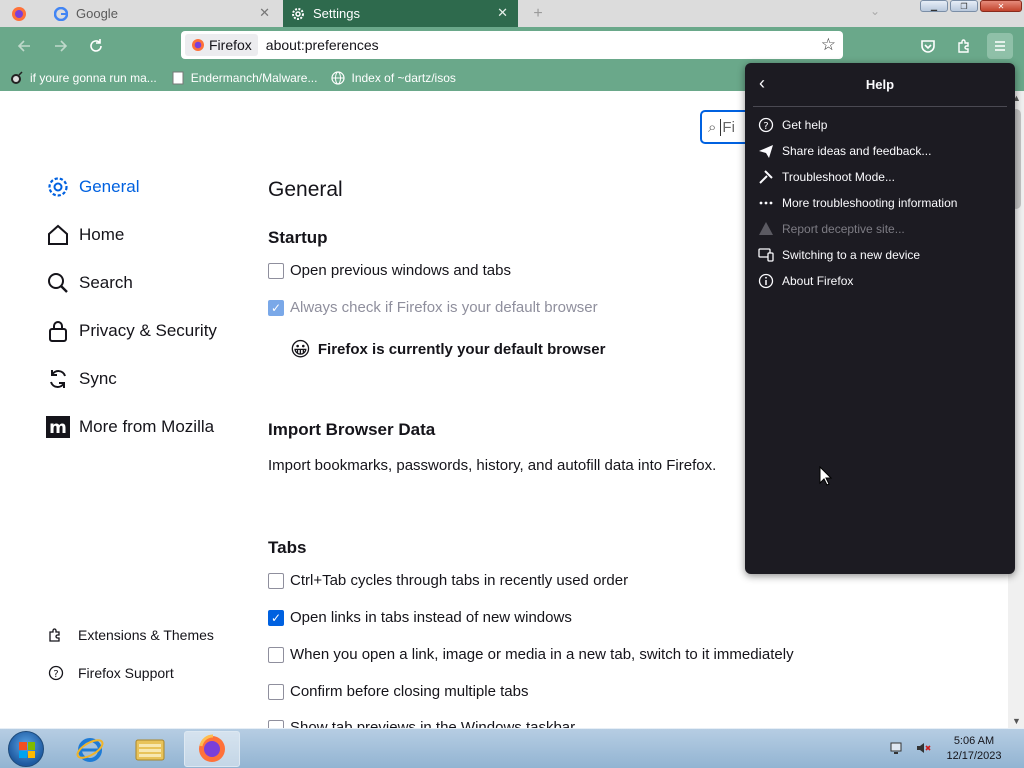 The width and height of the screenshot is (1024, 768). I want to click on checkbox-confirm-close: Confirm before closing multiple tabs, so click(398, 691).